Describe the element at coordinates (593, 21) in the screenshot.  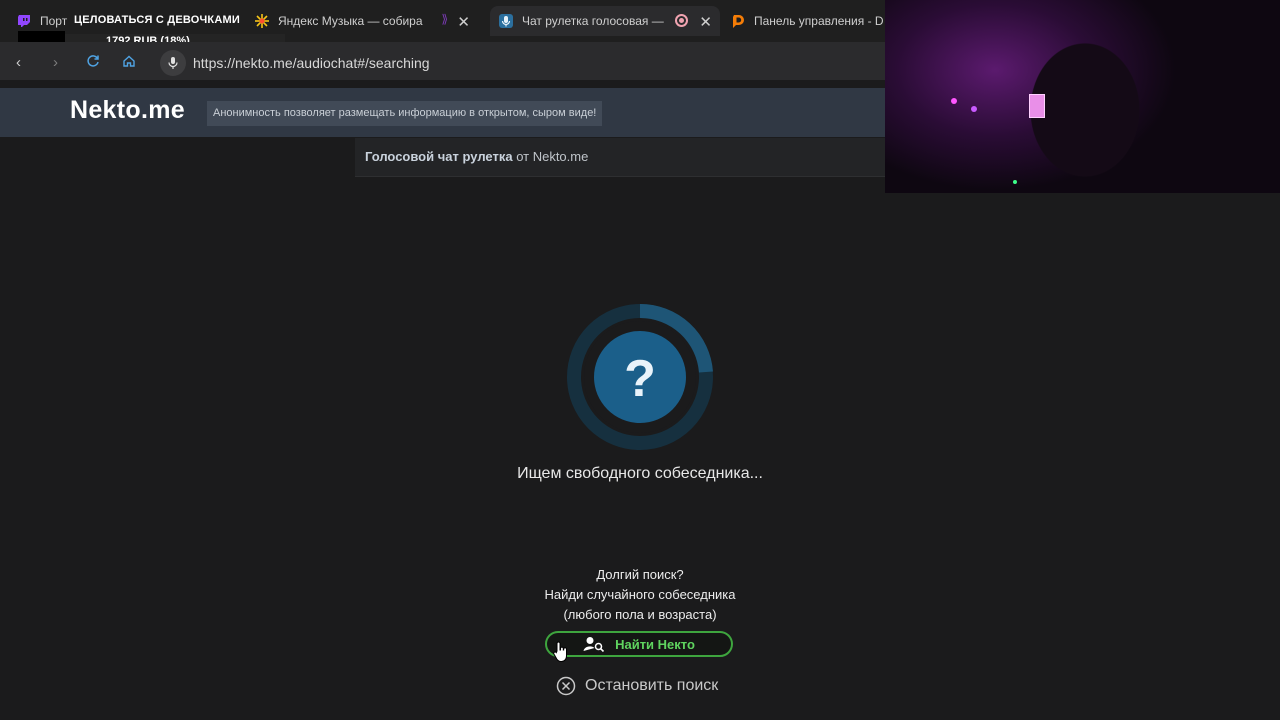
I see `tab-title: Чат рулетка голосовая —` at that location.